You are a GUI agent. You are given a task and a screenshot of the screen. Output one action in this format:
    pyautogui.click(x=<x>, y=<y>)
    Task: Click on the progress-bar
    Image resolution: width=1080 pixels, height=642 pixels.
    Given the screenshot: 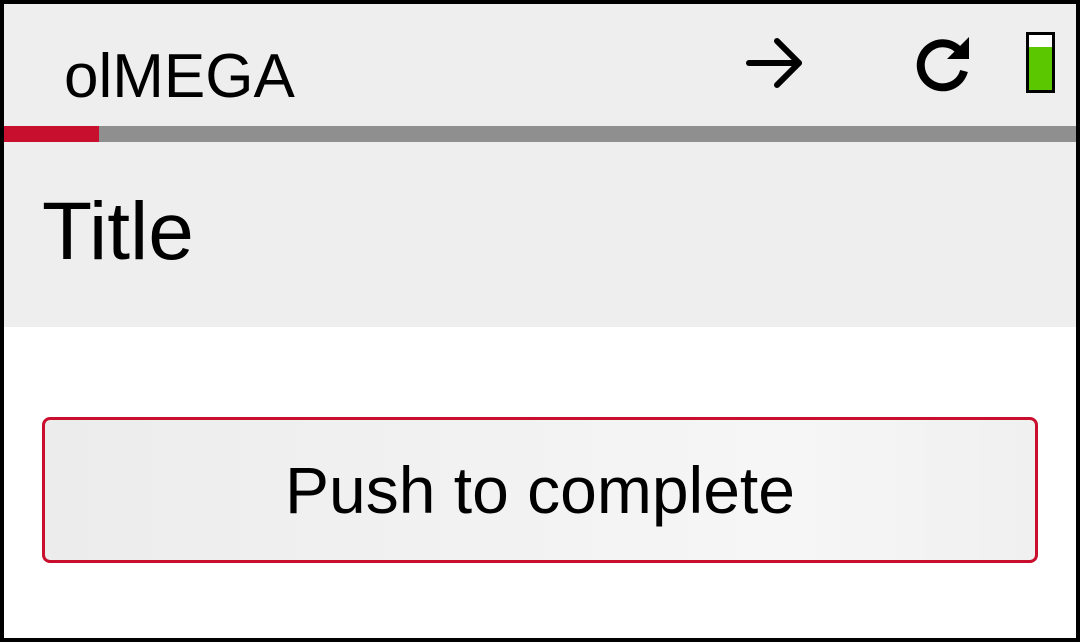 What is the action you would take?
    pyautogui.click(x=540, y=134)
    